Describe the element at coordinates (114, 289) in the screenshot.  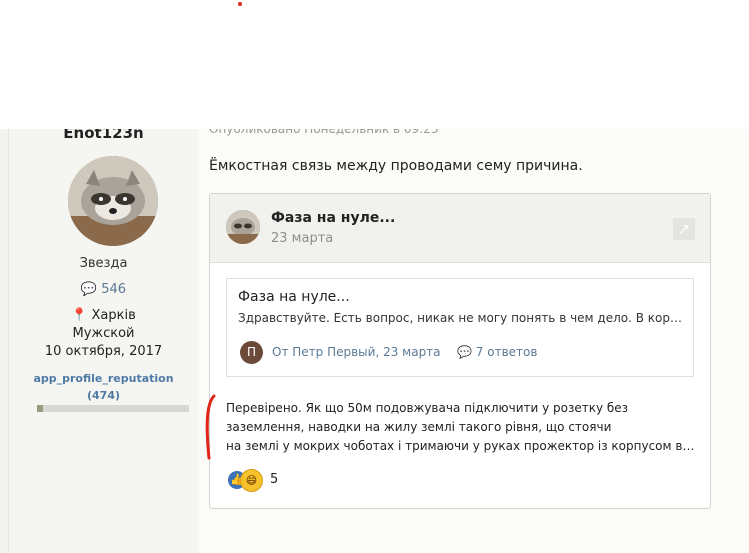
I see `post-count-value: 546` at that location.